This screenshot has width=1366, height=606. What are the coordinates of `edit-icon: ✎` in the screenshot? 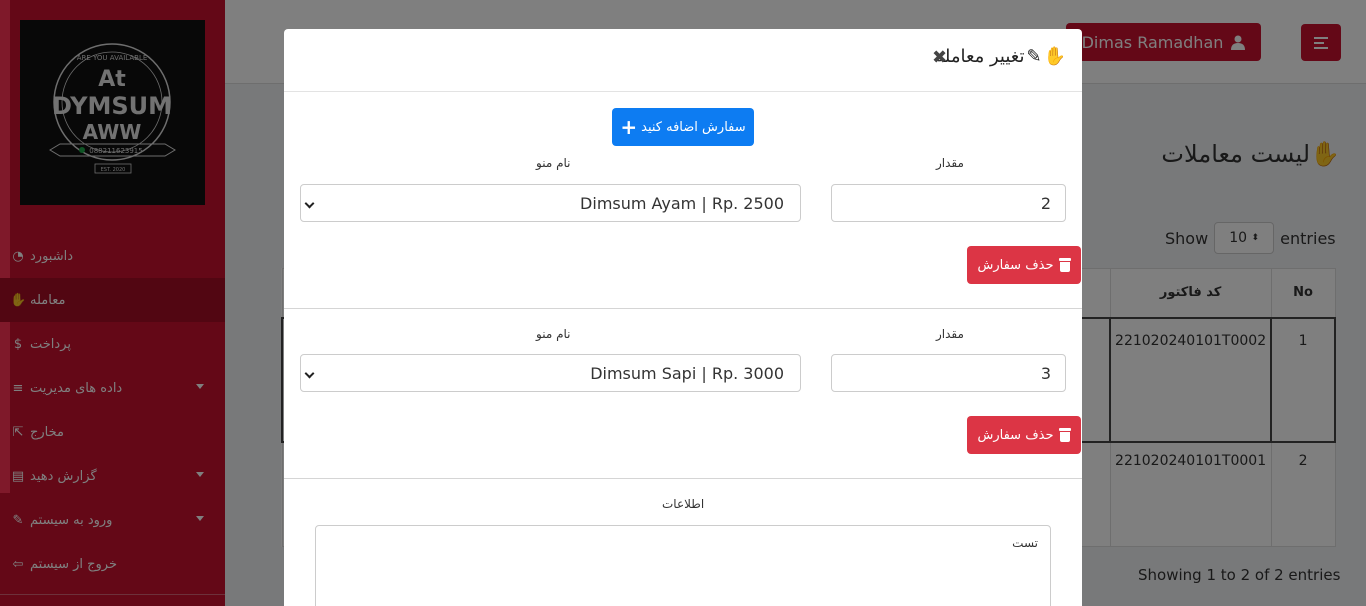 It's located at (1034, 56).